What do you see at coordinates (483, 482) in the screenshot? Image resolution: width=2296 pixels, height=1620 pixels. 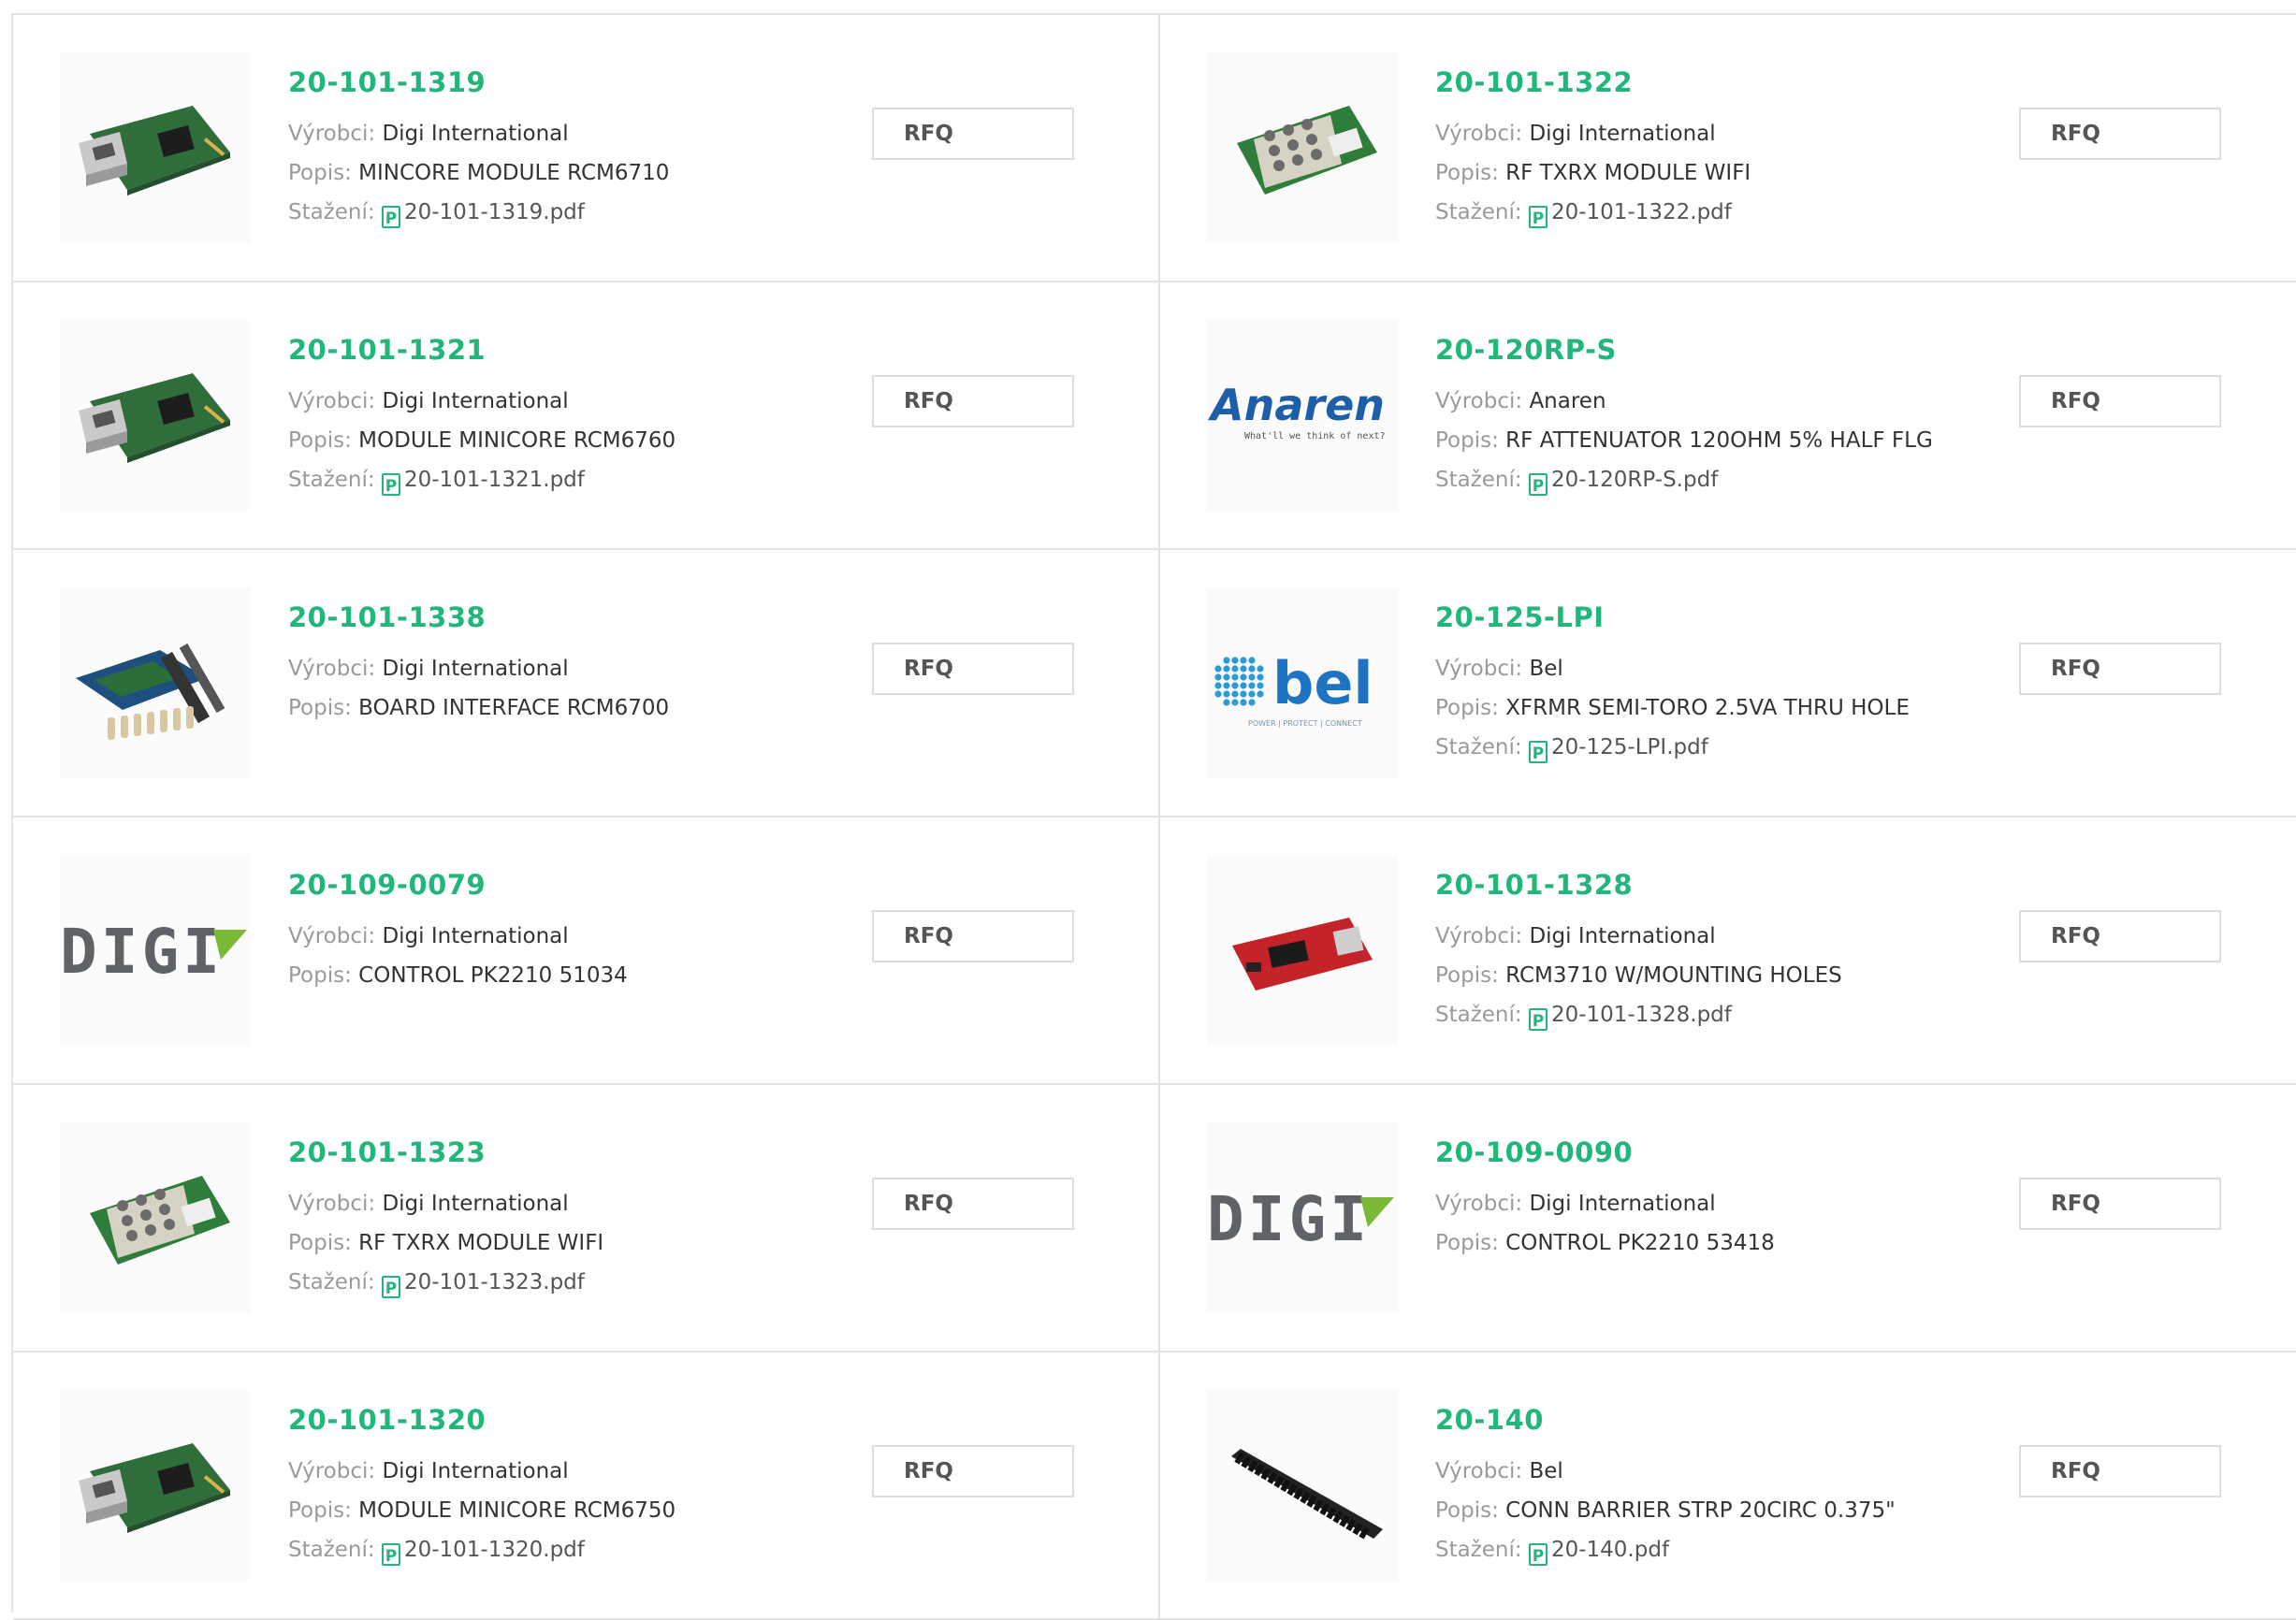 I see `datasheet-link: P 20-101-1321.pdf` at bounding box center [483, 482].